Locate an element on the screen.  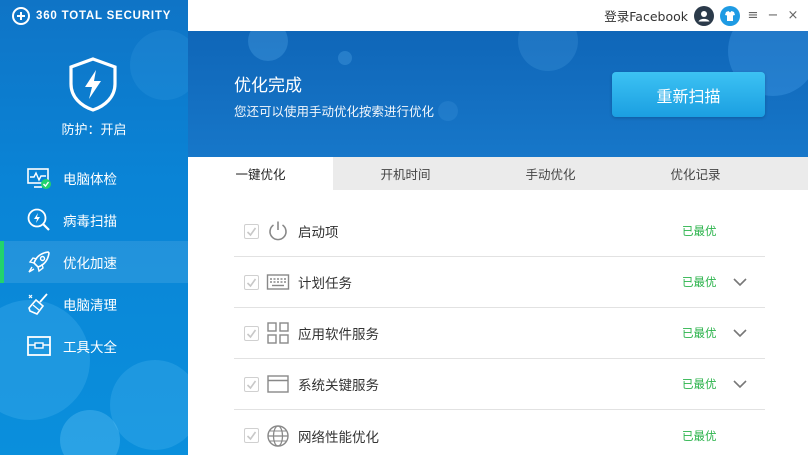
sidebar-item-label: 电脑体检 is located at coordinates (90, 180).